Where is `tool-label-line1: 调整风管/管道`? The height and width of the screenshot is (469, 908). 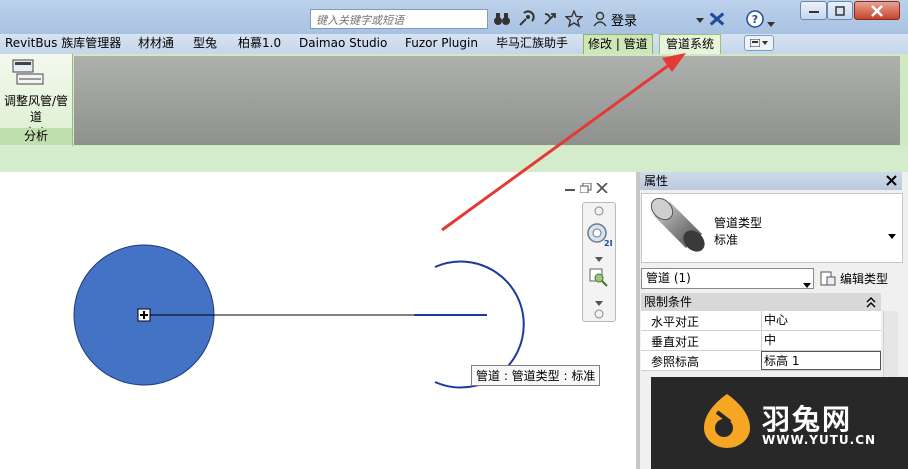
tool-label-line1: 调整风管/管道 is located at coordinates (36, 109).